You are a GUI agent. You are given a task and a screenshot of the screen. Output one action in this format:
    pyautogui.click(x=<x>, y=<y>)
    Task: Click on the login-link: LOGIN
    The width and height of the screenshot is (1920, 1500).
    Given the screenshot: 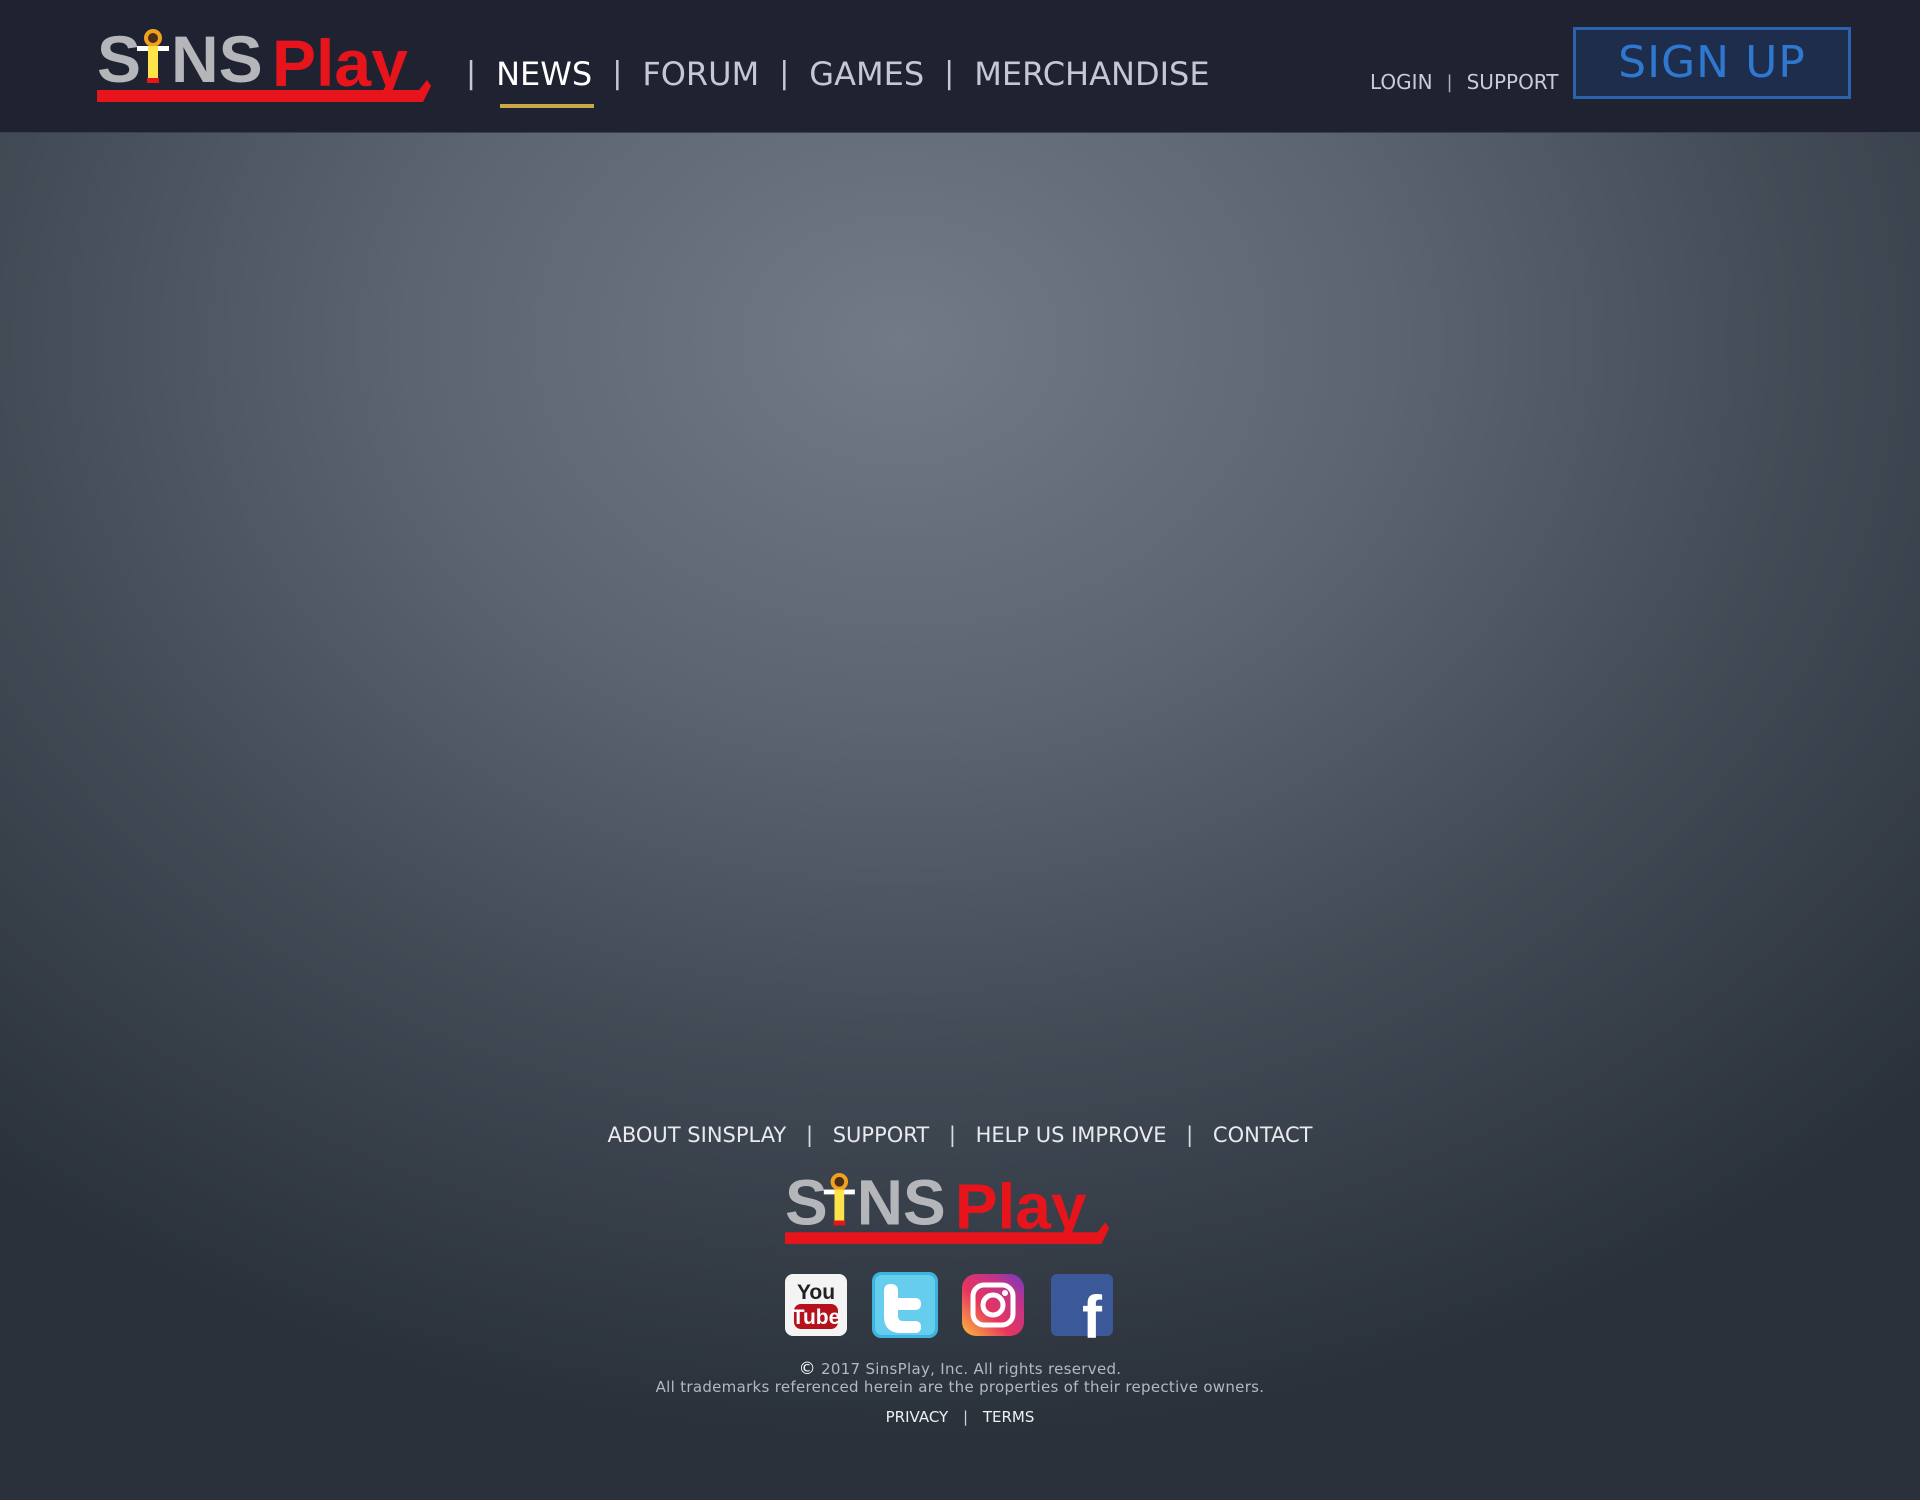 What is the action you would take?
    pyautogui.click(x=1401, y=82)
    